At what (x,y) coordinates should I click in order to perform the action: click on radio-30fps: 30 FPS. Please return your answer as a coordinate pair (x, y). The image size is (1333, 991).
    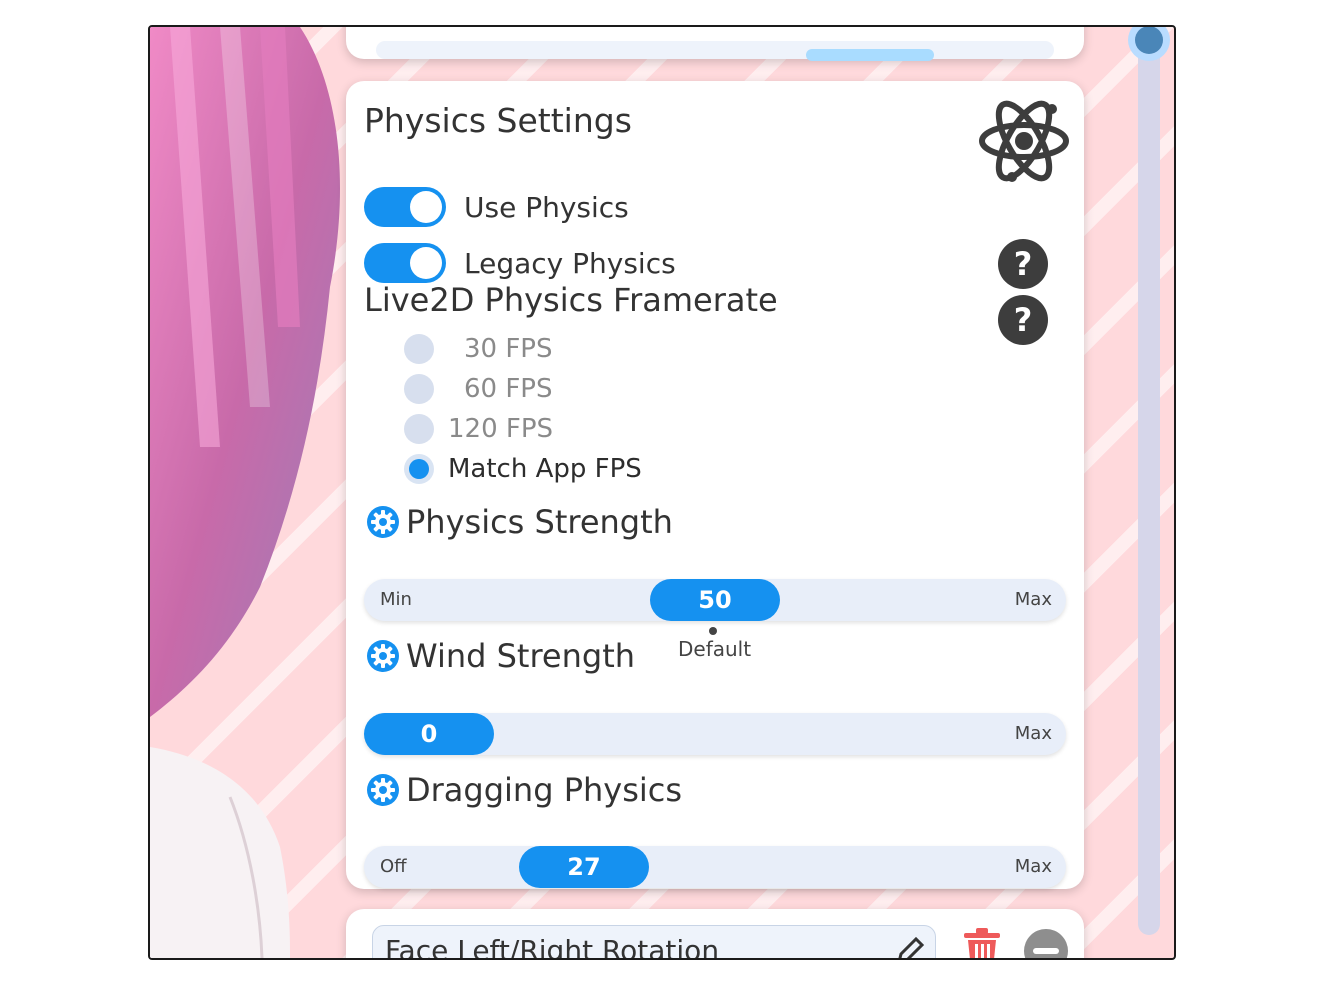
    Looking at the image, I should click on (478, 349).